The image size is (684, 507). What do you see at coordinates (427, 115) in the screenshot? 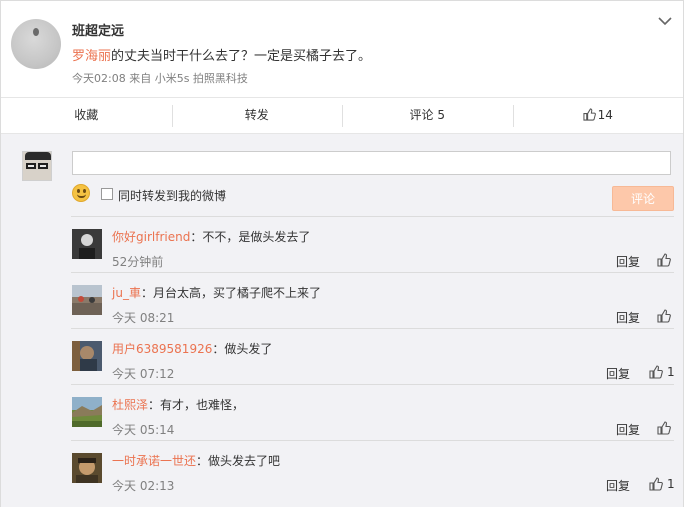
I see `comment-button: 评论 5` at bounding box center [427, 115].